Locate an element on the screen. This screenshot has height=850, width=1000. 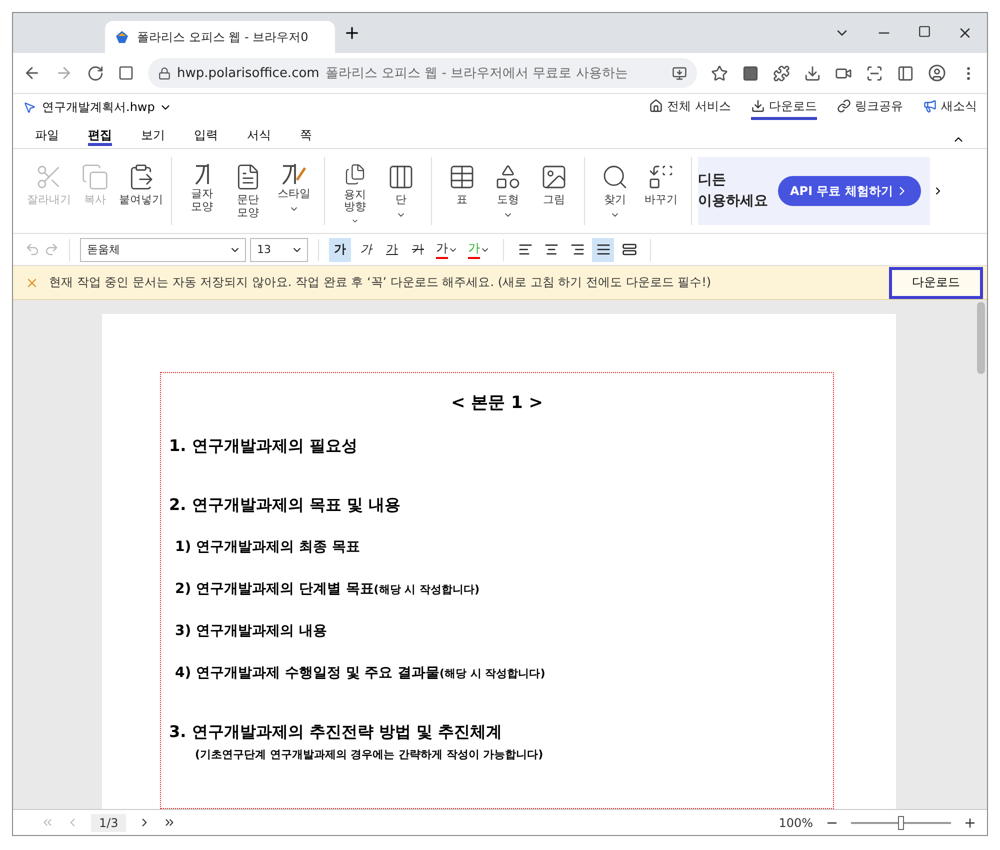
install-icon is located at coordinates (679, 73).